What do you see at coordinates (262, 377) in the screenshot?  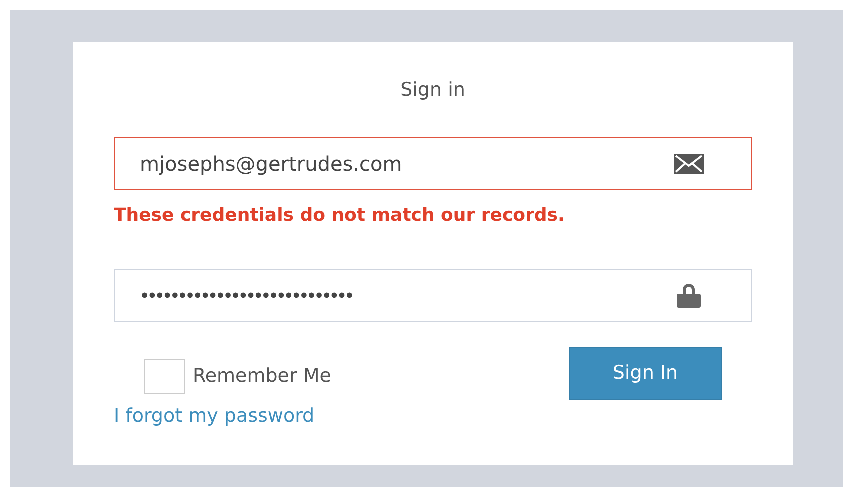 I see `remember-label: Remember Me` at bounding box center [262, 377].